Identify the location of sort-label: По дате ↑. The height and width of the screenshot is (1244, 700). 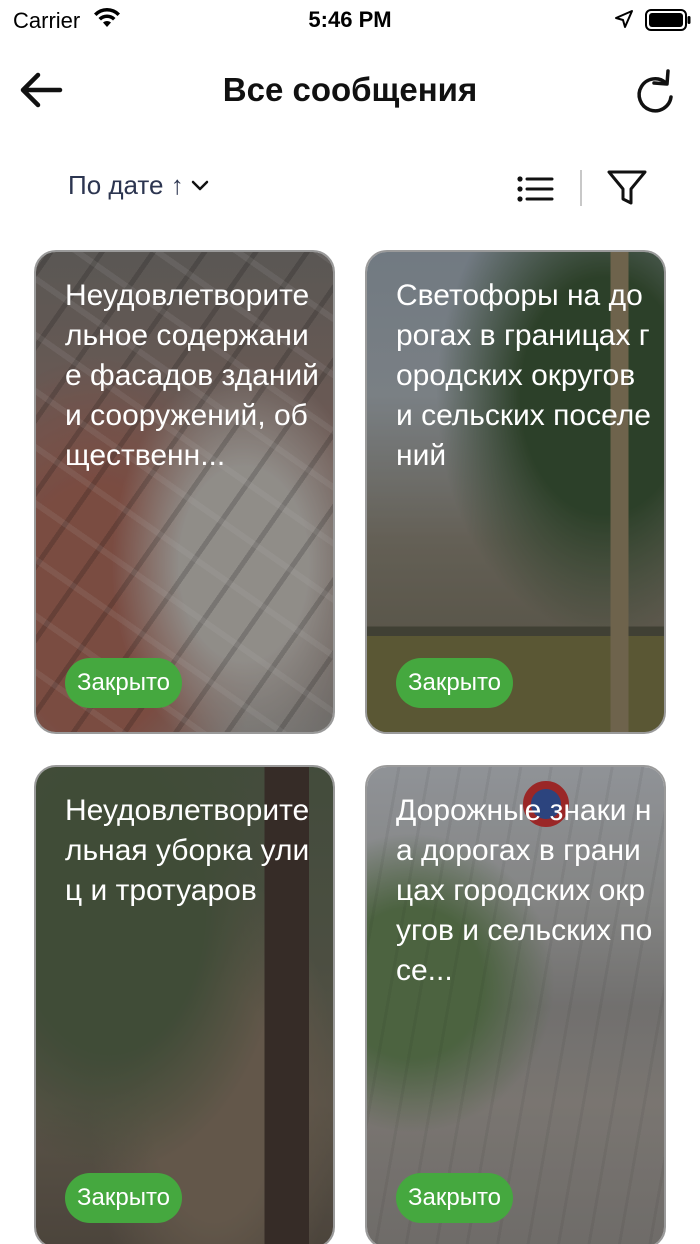
(126, 185).